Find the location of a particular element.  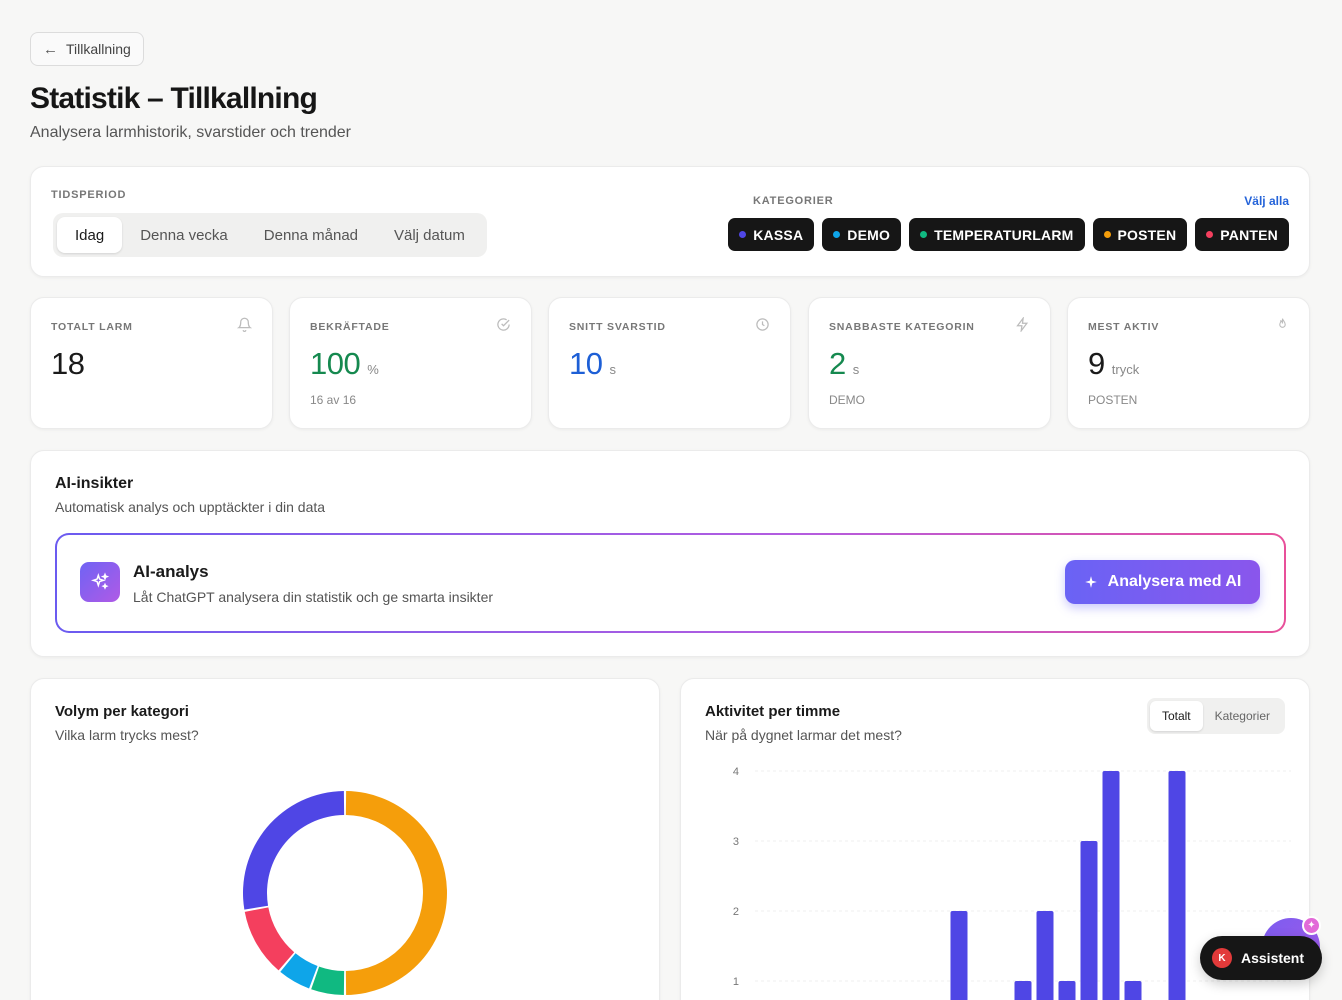

analyze-button-label: Analysera med AI is located at coordinates (1174, 581).